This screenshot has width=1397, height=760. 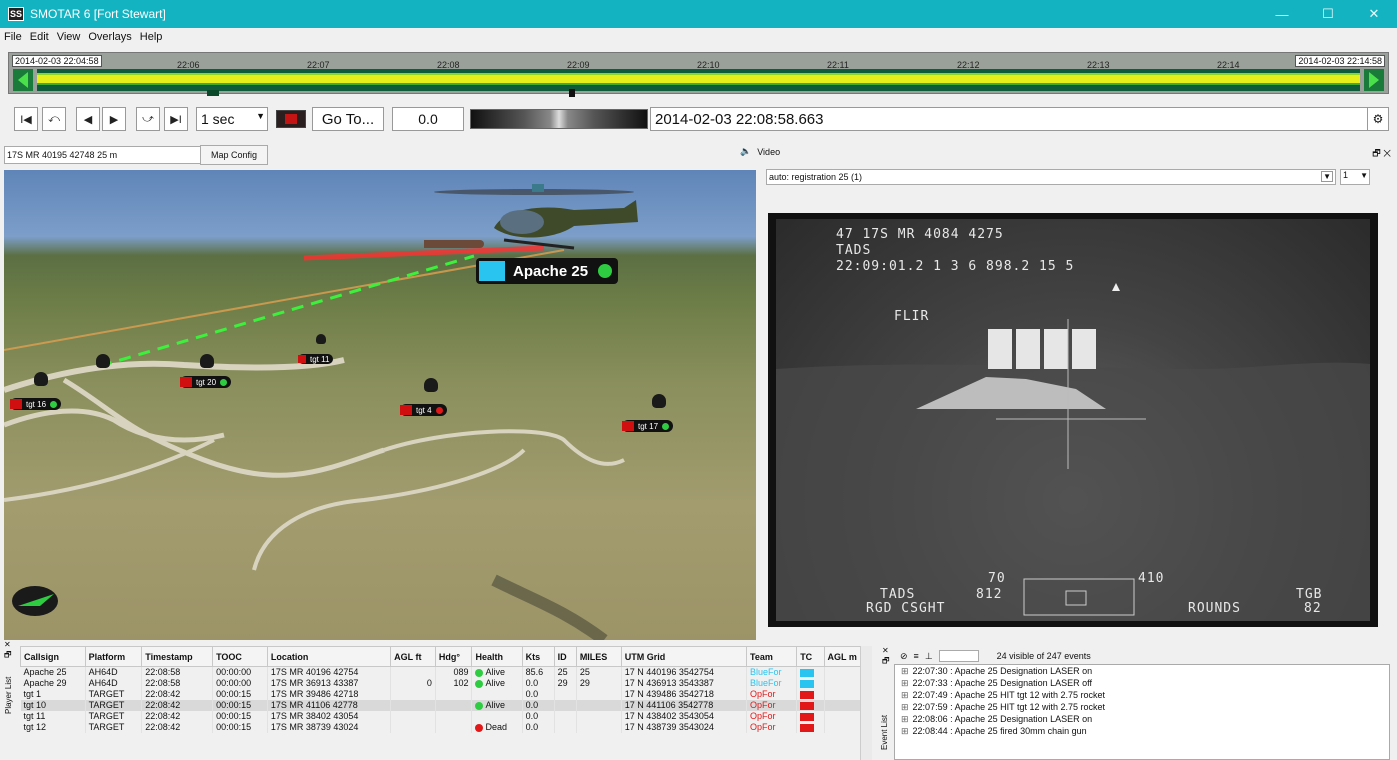 I want to click on settings-button: ⚙, so click(x=1378, y=119).